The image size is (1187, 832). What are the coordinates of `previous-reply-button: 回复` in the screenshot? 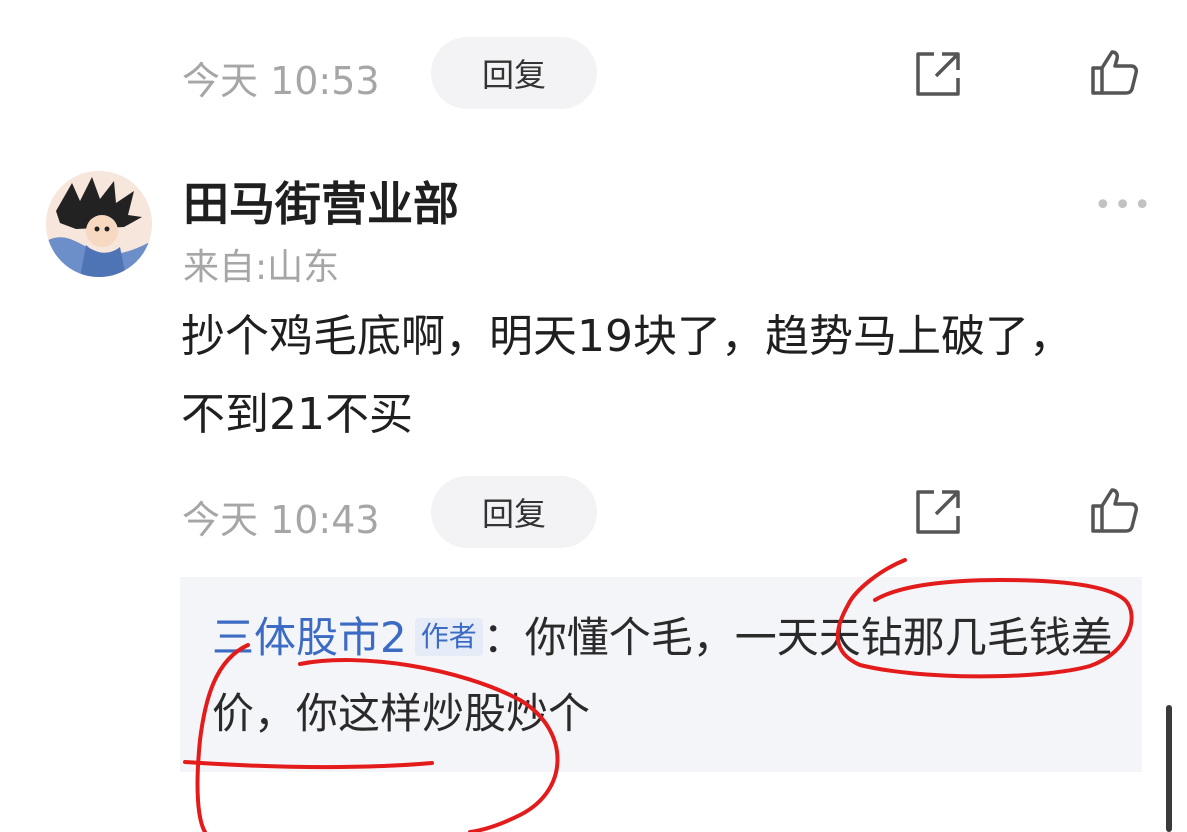 It's located at (514, 73).